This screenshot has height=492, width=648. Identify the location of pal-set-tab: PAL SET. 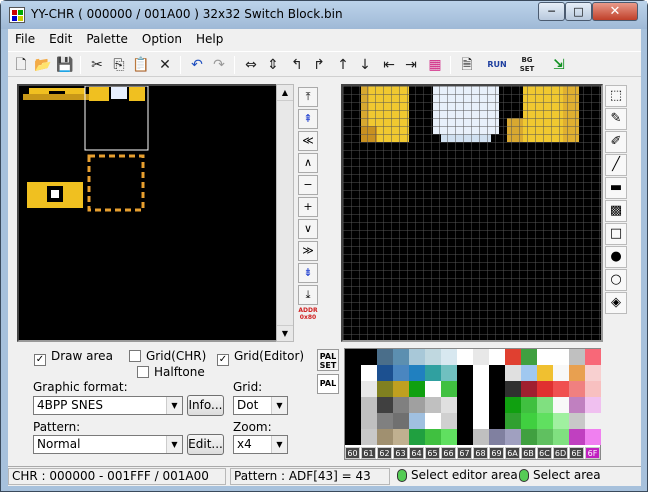
(328, 360).